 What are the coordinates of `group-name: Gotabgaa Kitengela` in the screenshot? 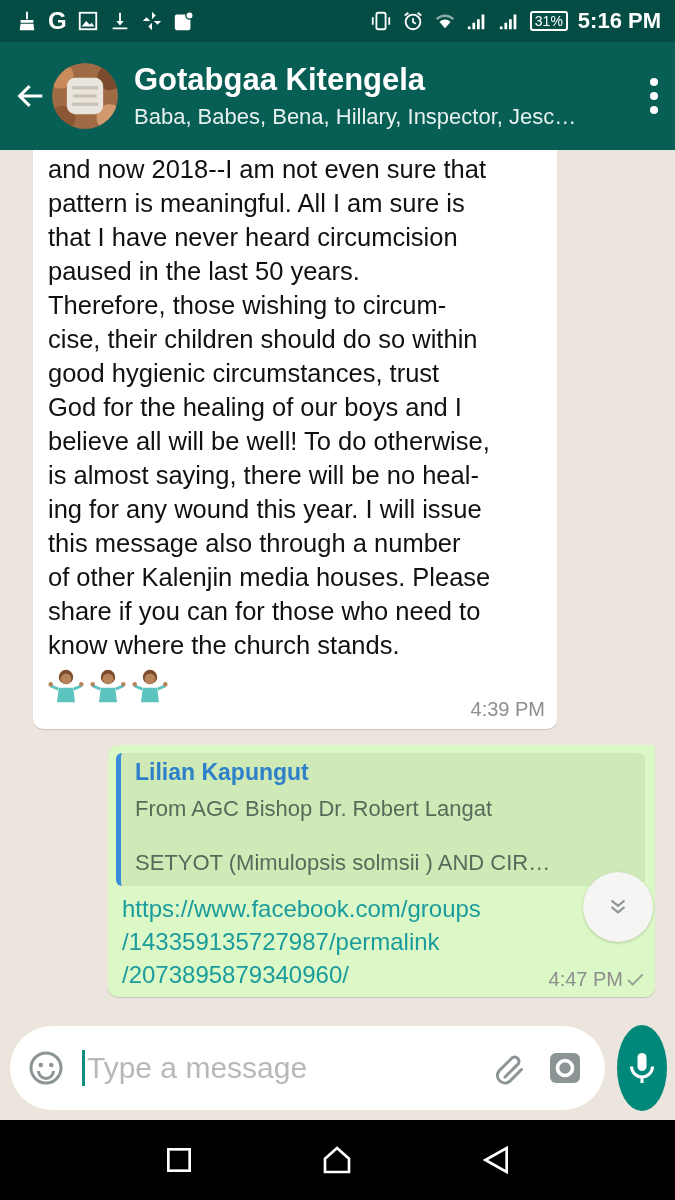 It's located at (391, 80).